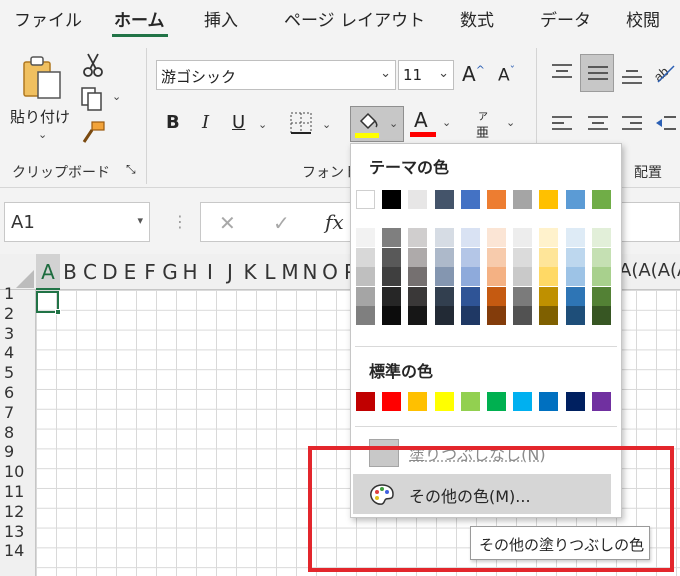 Image resolution: width=680 pixels, height=576 pixels. Describe the element at coordinates (562, 124) in the screenshot. I see `align-left-icon` at that location.